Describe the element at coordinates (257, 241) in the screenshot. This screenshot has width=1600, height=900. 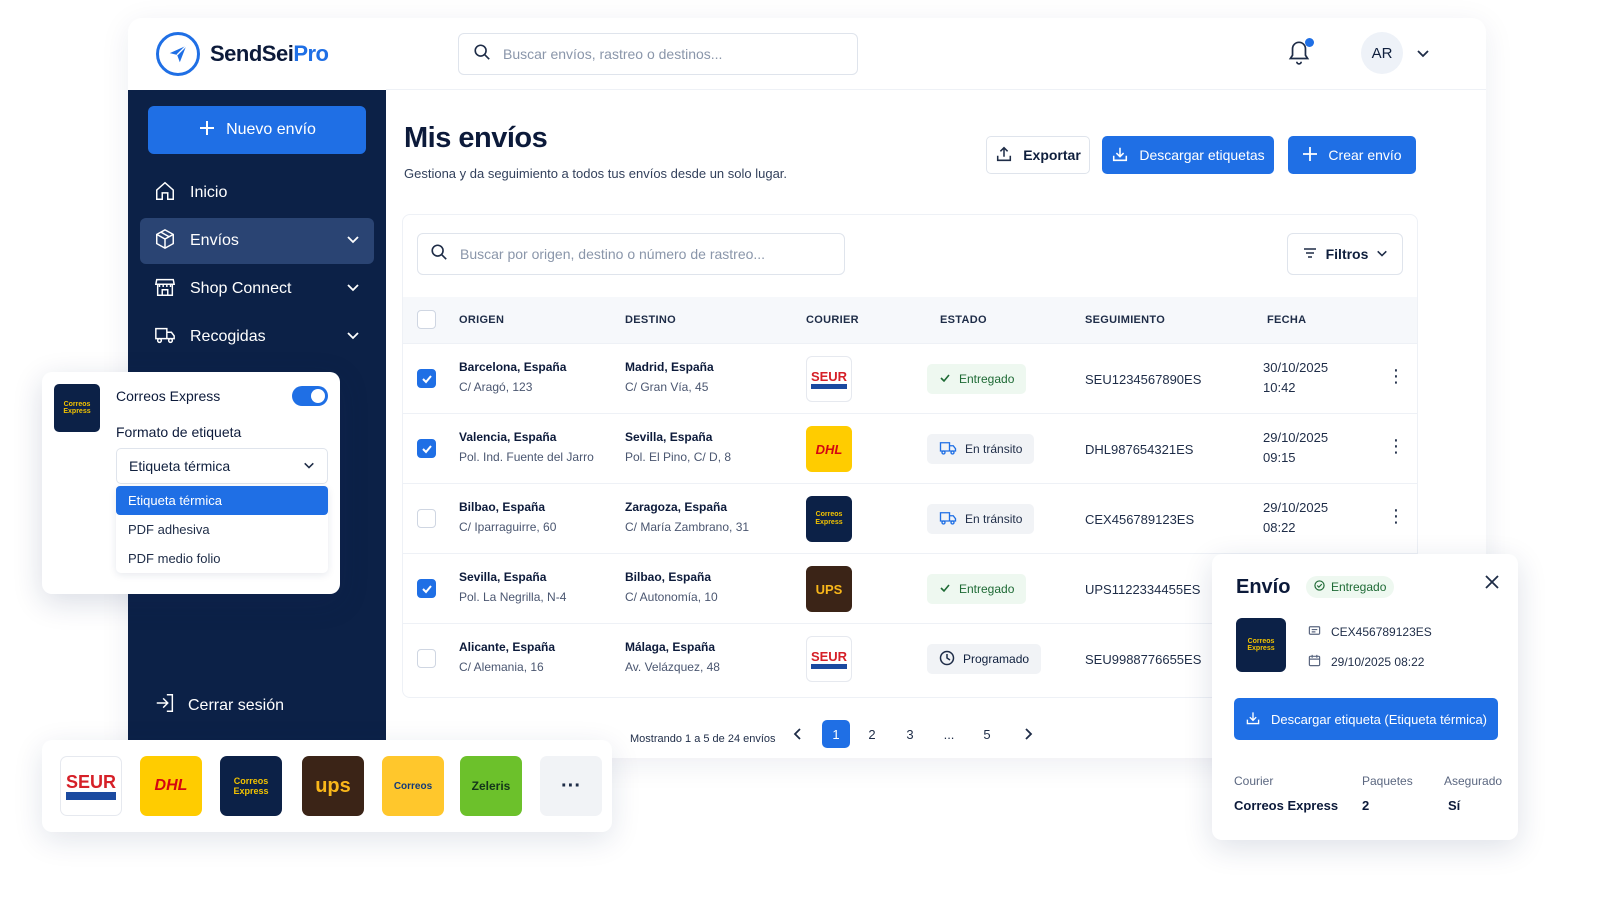
I see `sidebar-item-envios: Envíos` at that location.